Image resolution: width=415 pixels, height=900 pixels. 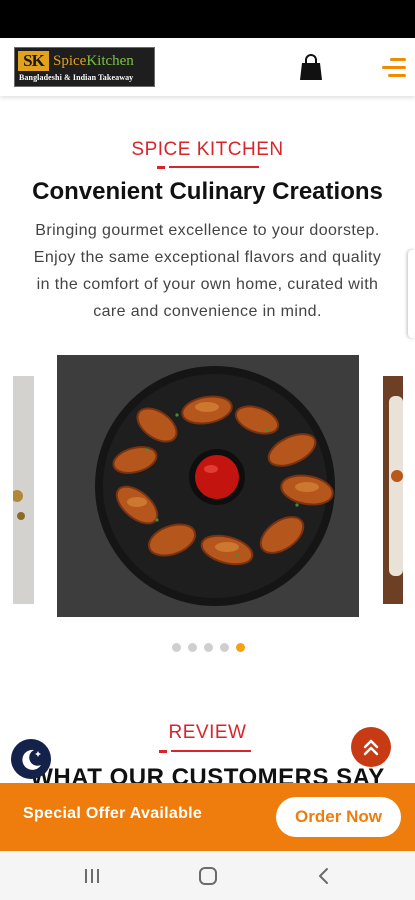 I want to click on hero-eyebrow-underline-dot, so click(x=161, y=167).